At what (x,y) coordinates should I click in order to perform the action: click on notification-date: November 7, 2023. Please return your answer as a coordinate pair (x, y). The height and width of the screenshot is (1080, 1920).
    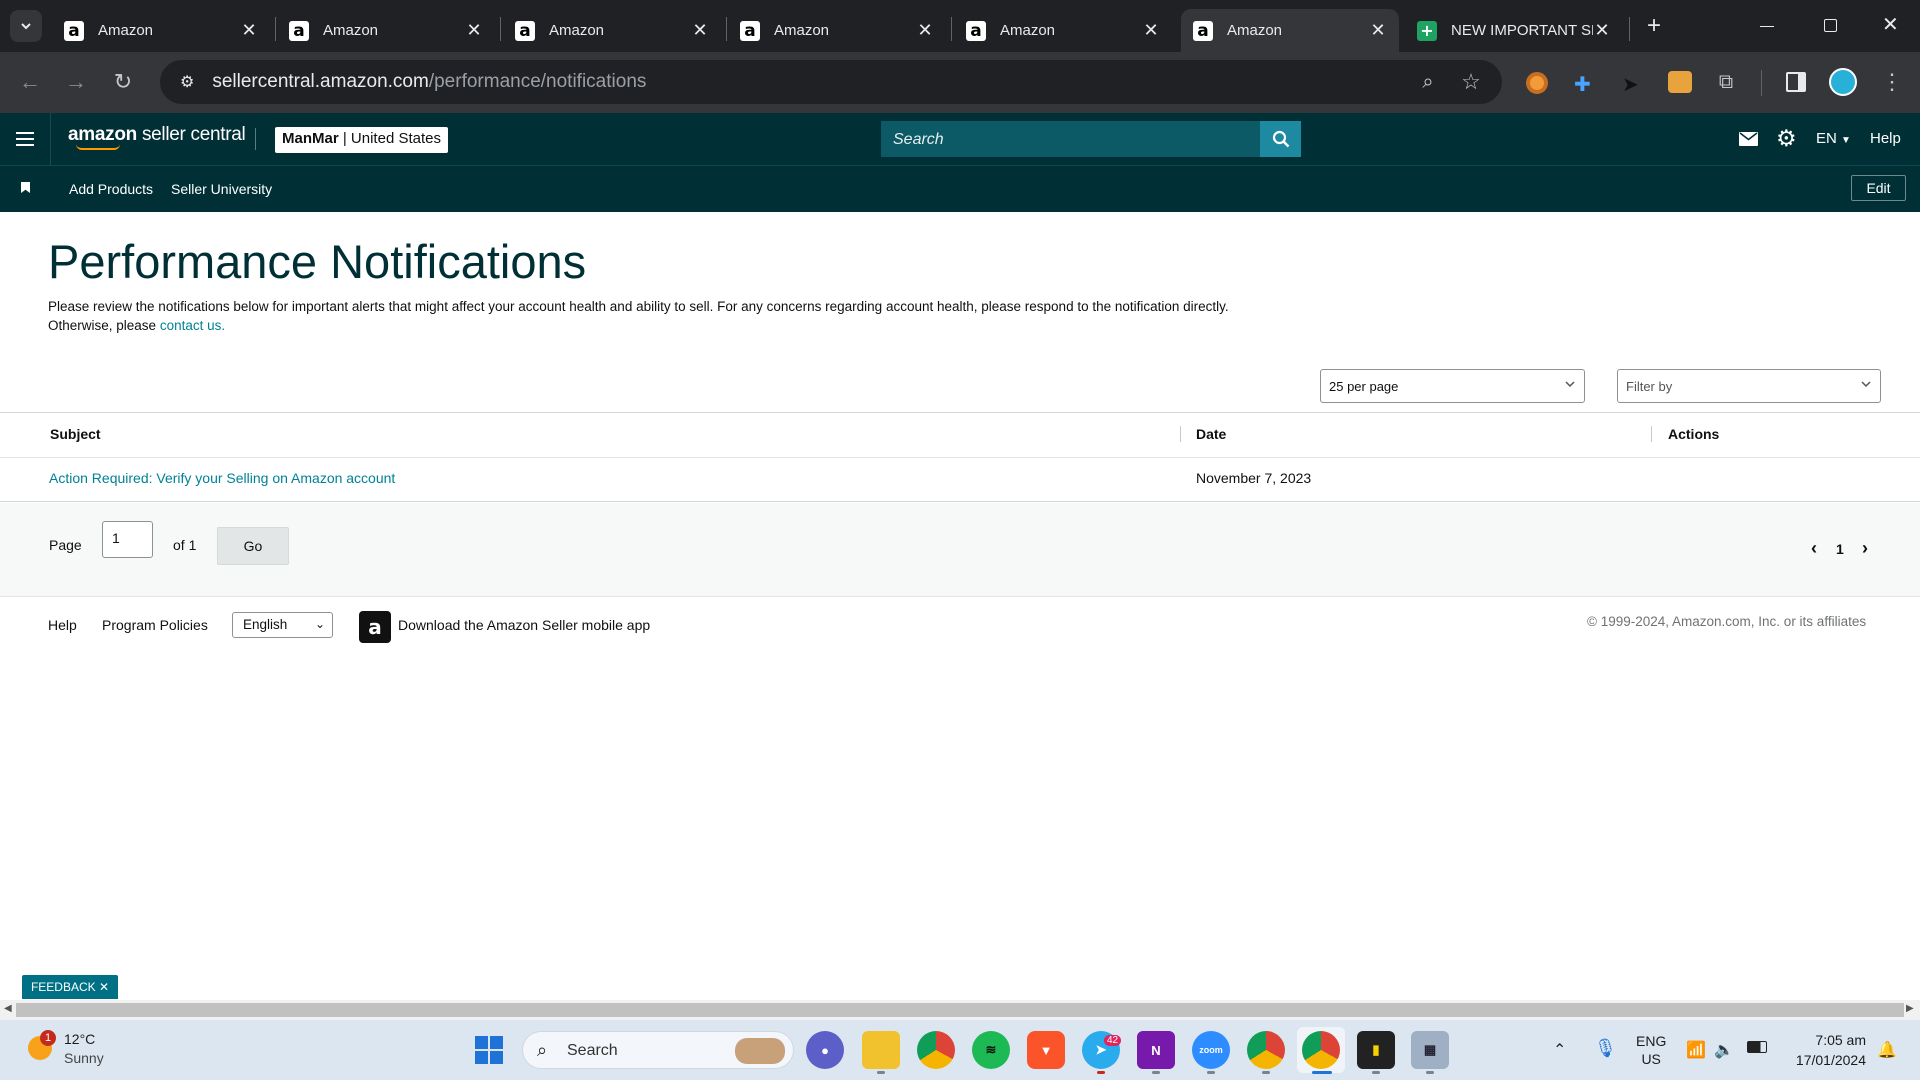
    Looking at the image, I should click on (1254, 478).